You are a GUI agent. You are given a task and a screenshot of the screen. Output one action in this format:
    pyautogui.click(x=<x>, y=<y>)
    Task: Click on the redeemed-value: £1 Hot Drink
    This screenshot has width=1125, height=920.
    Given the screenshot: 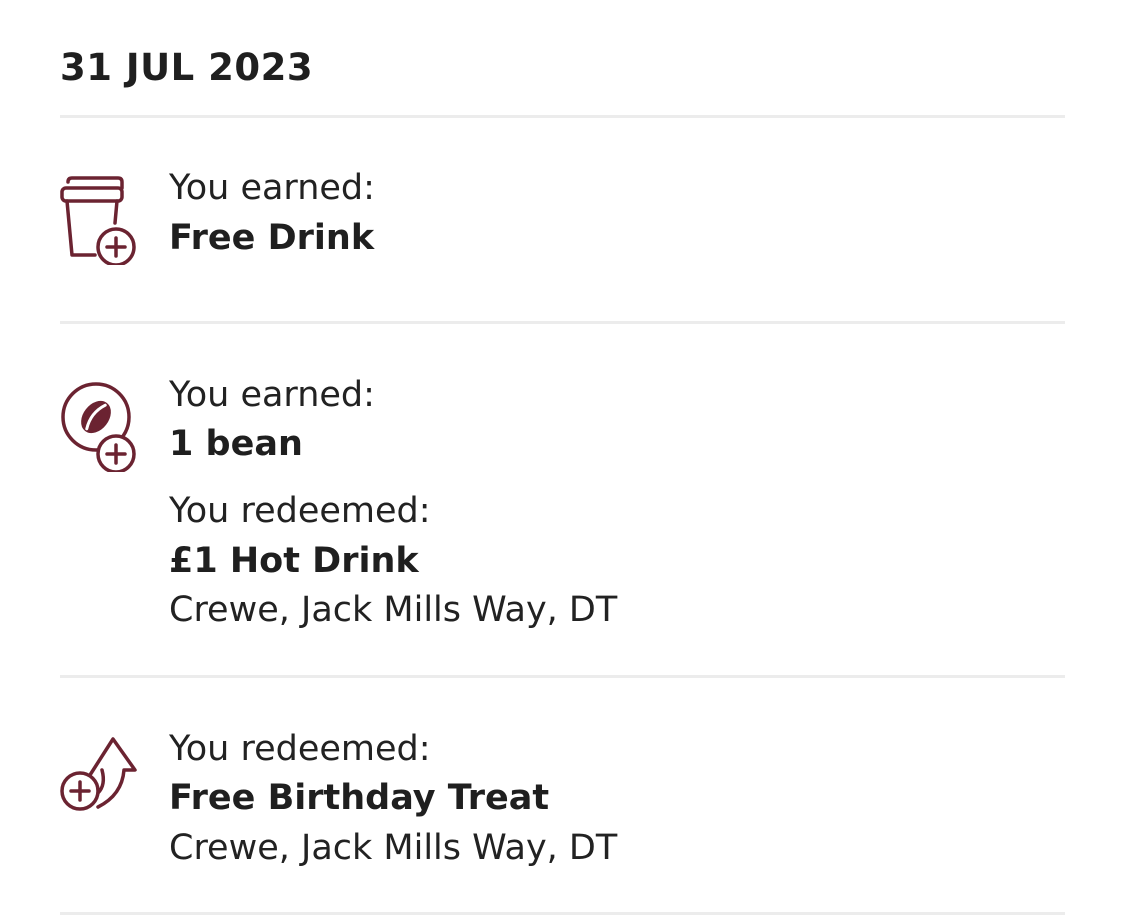 What is the action you would take?
    pyautogui.click(x=294, y=561)
    